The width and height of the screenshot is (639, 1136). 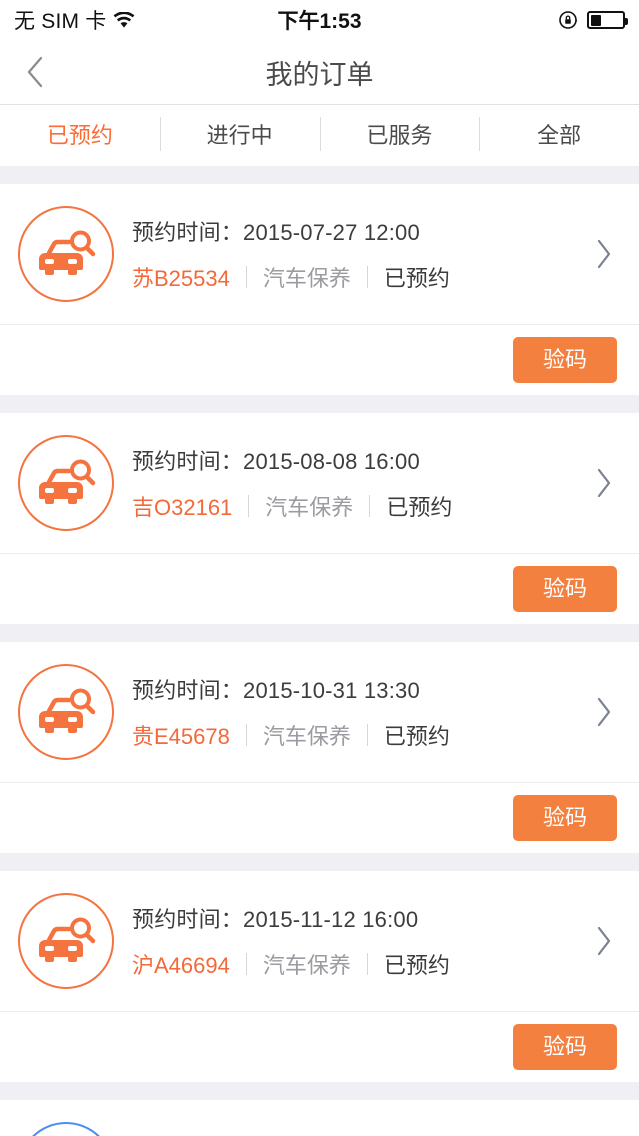 I want to click on tab-label: 进行中, so click(x=239, y=135).